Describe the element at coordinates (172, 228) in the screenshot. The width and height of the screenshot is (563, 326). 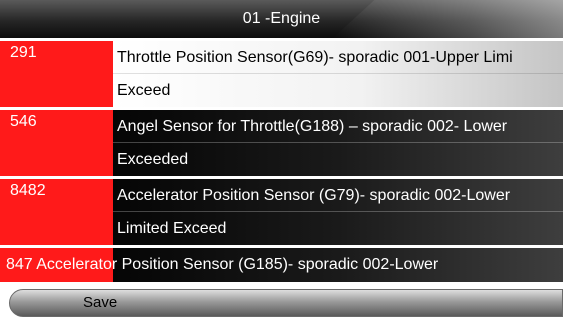
I see `dtc-description-line2: Limited Exceed` at that location.